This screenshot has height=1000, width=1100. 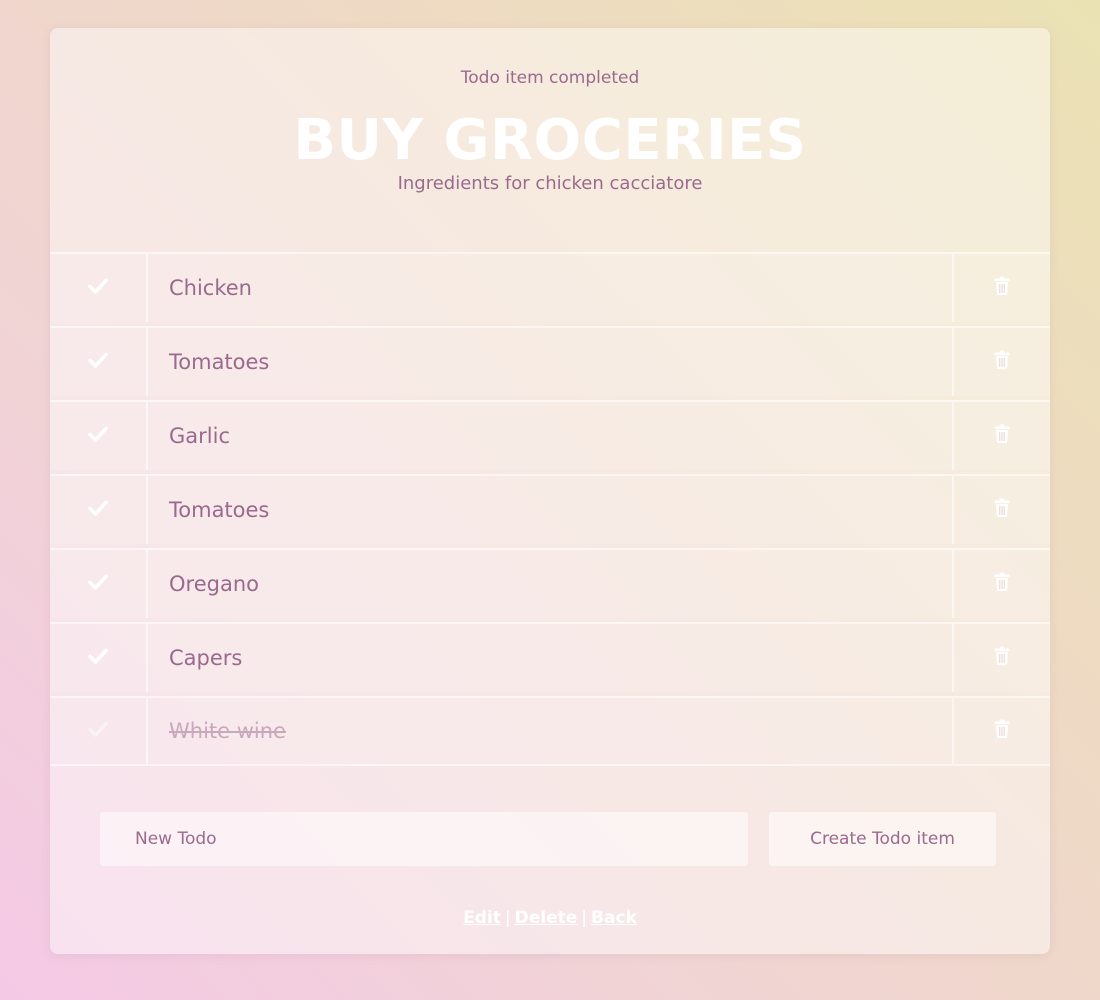 I want to click on delete-link: Delete, so click(x=546, y=918).